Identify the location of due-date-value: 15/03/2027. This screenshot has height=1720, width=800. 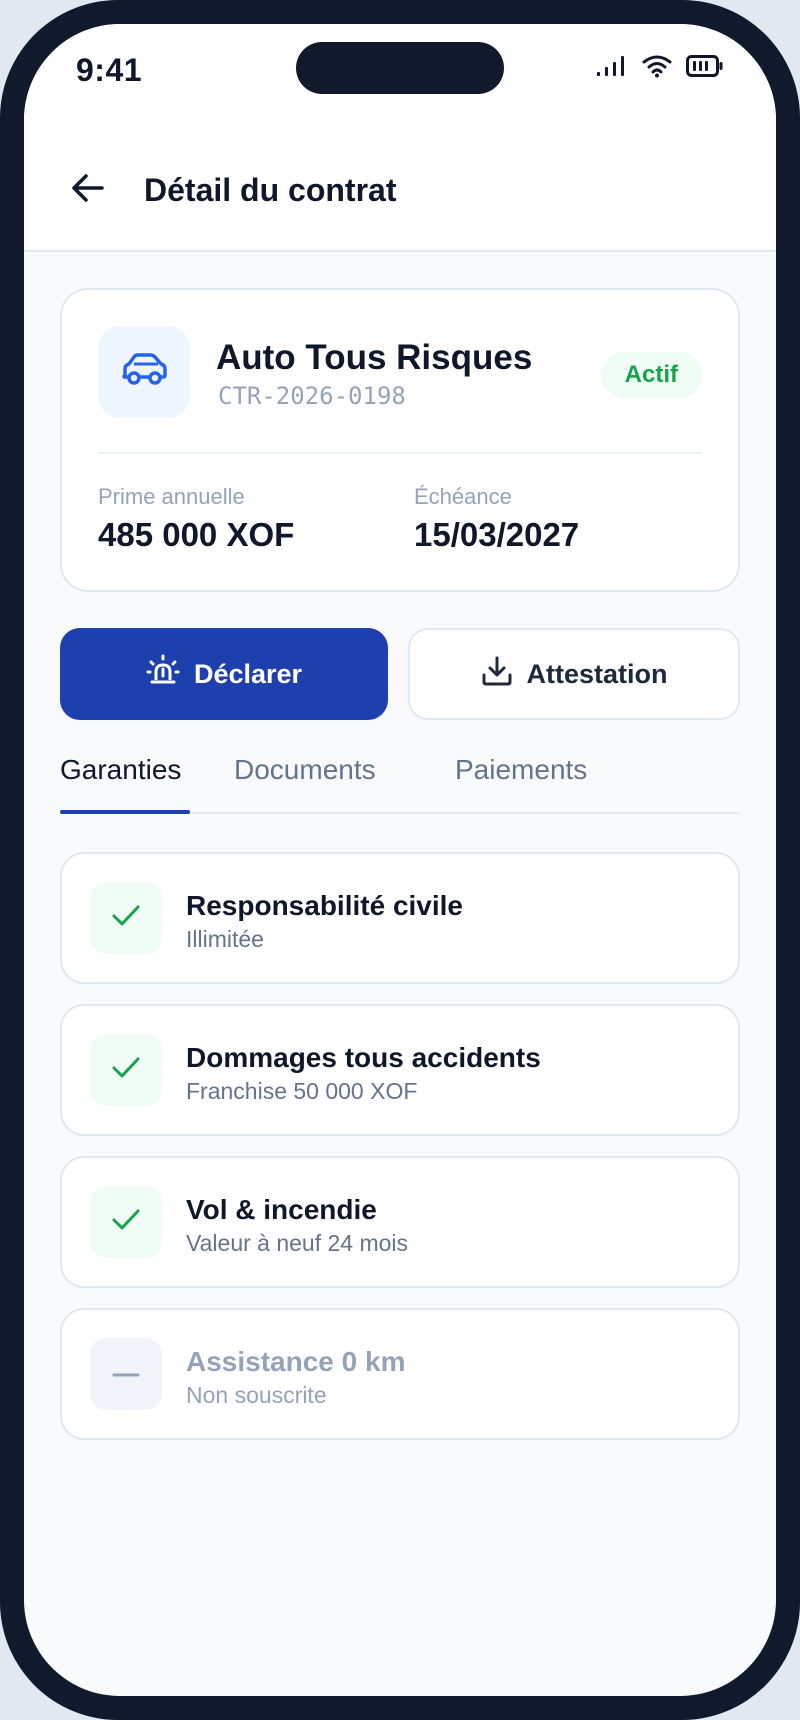
(497, 534).